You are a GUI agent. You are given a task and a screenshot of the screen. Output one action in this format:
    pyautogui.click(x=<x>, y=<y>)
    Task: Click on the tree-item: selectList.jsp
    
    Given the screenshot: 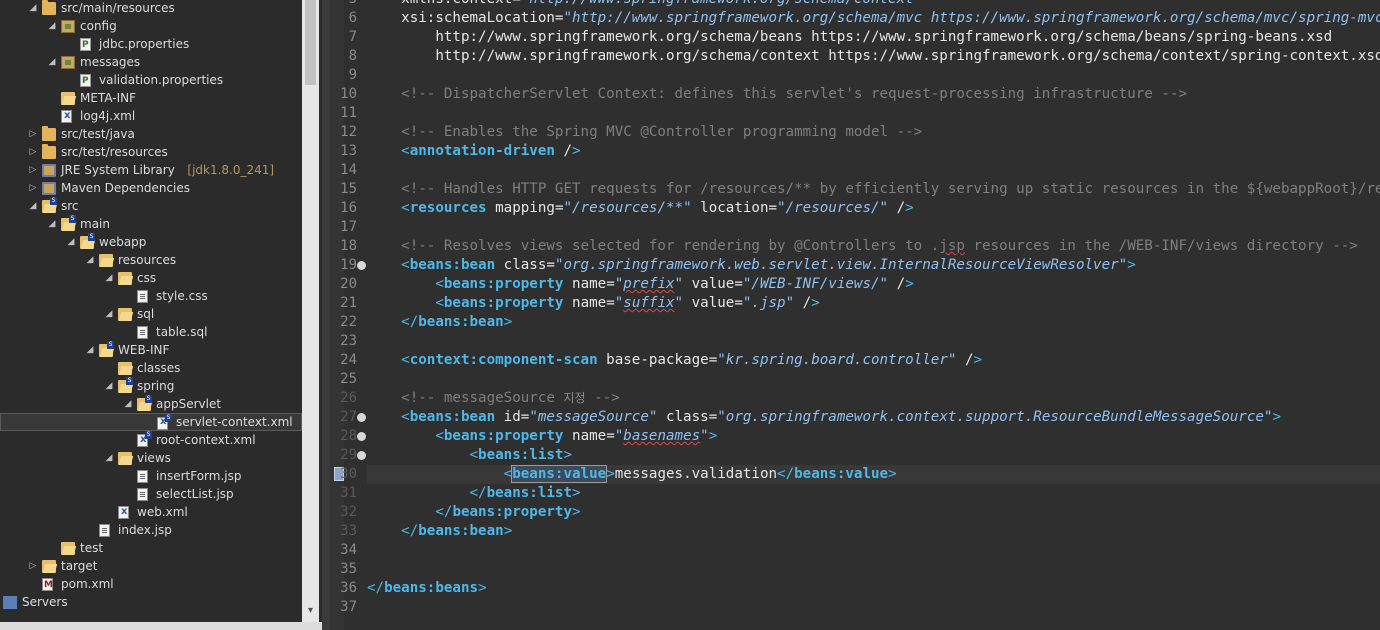 What is the action you would take?
    pyautogui.click(x=151, y=494)
    